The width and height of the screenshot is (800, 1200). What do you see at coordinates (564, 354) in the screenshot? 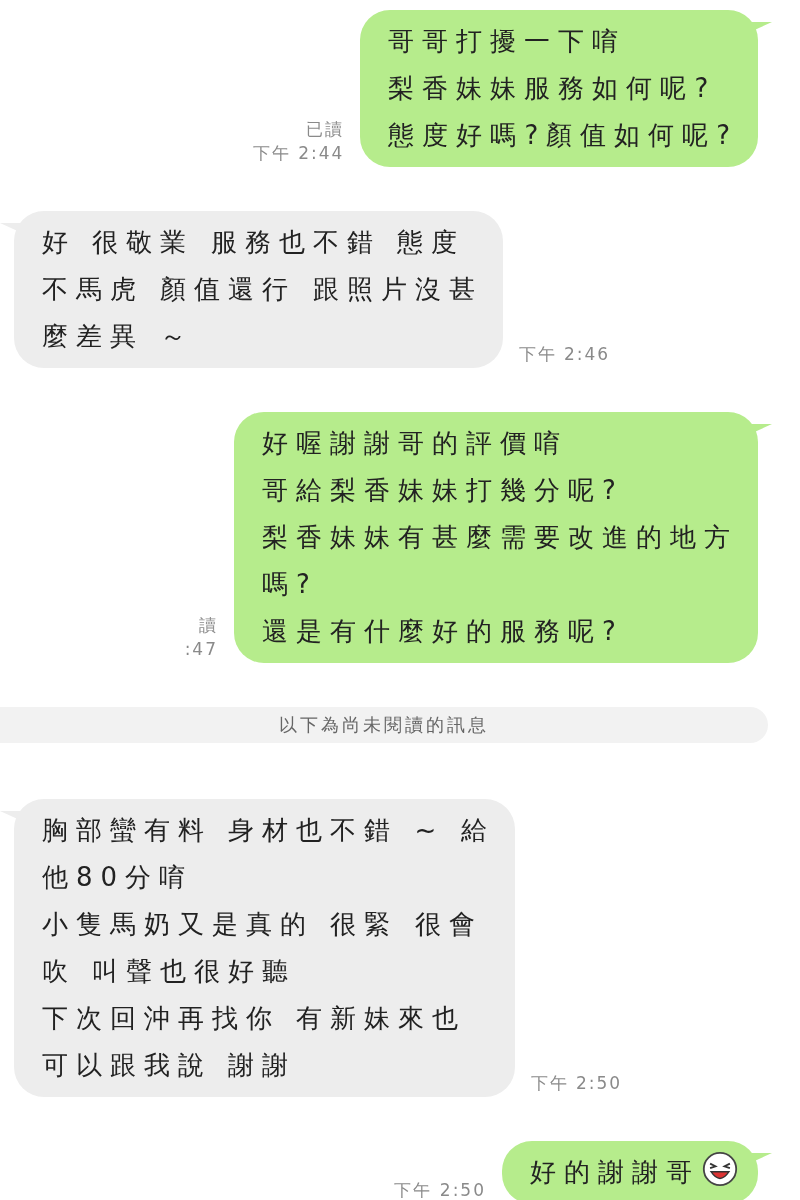
I see `message-time: 下午 2:46` at bounding box center [564, 354].